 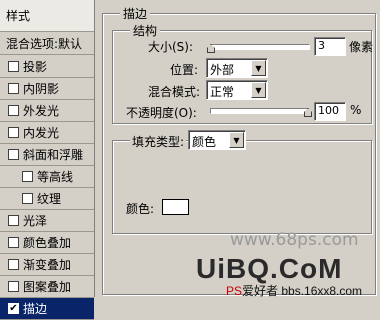 I want to click on color-label: 颜色:, so click(x=140, y=209).